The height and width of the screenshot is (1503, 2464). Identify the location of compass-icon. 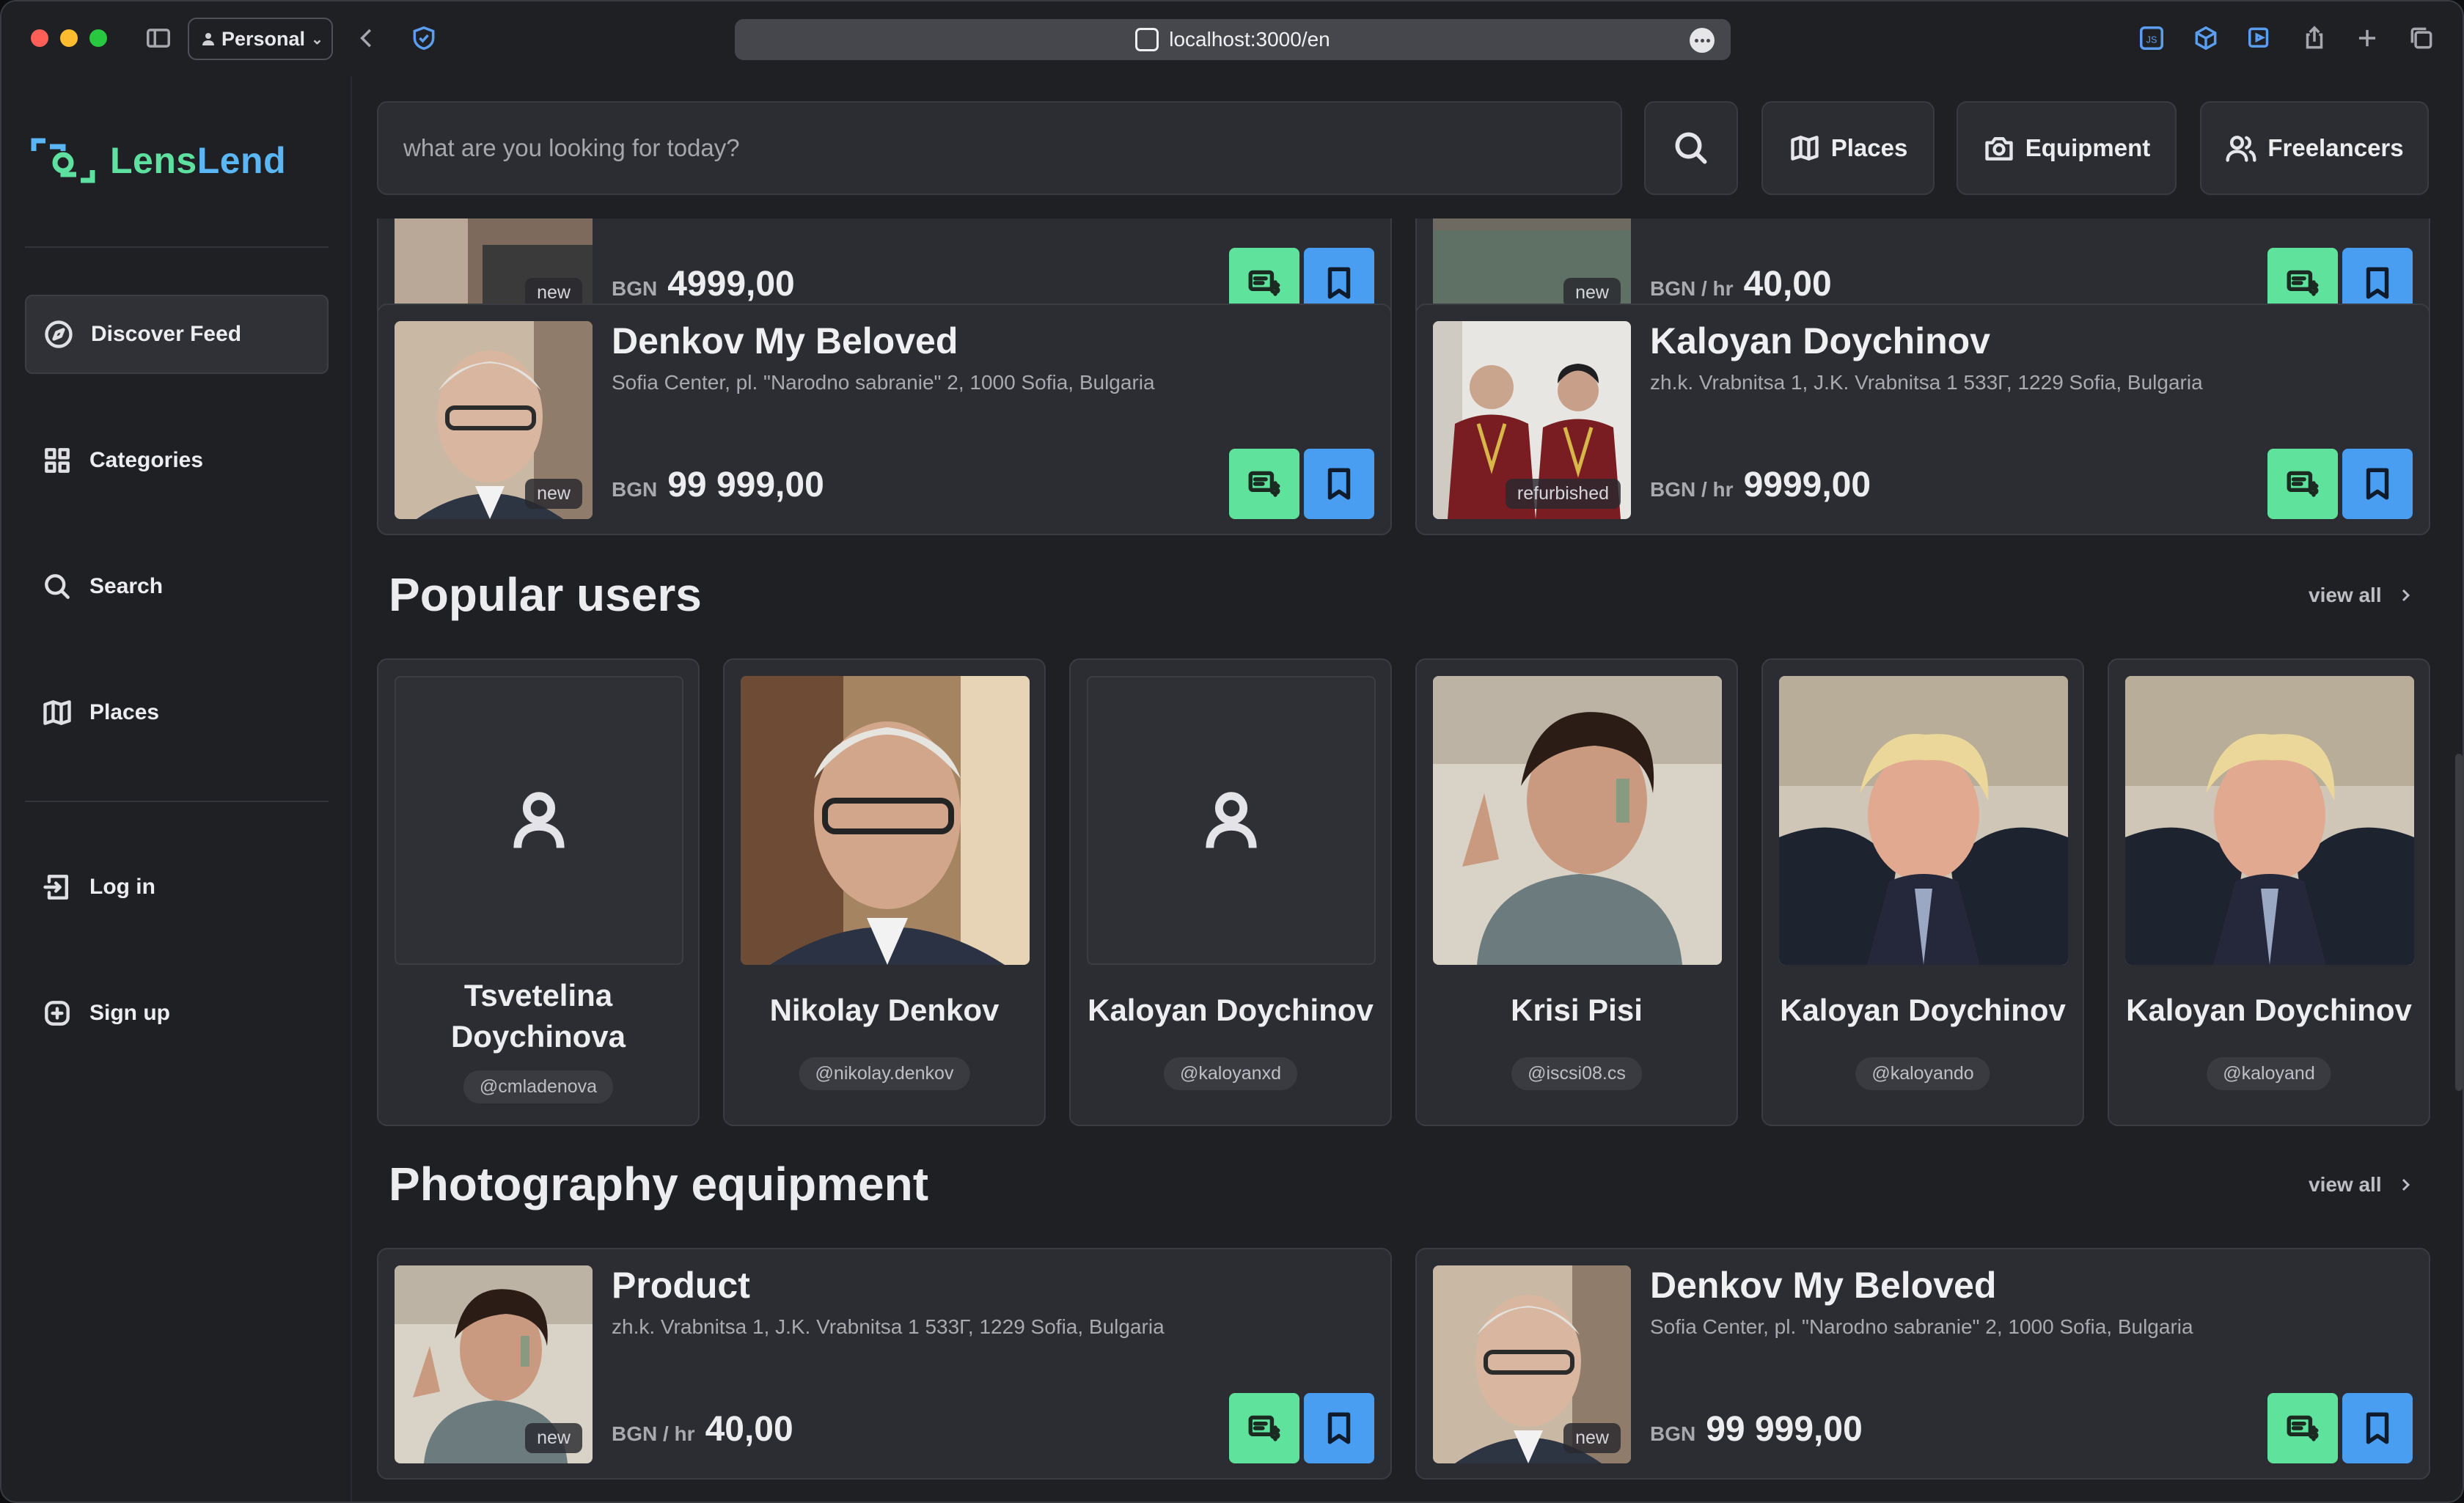
(59, 334).